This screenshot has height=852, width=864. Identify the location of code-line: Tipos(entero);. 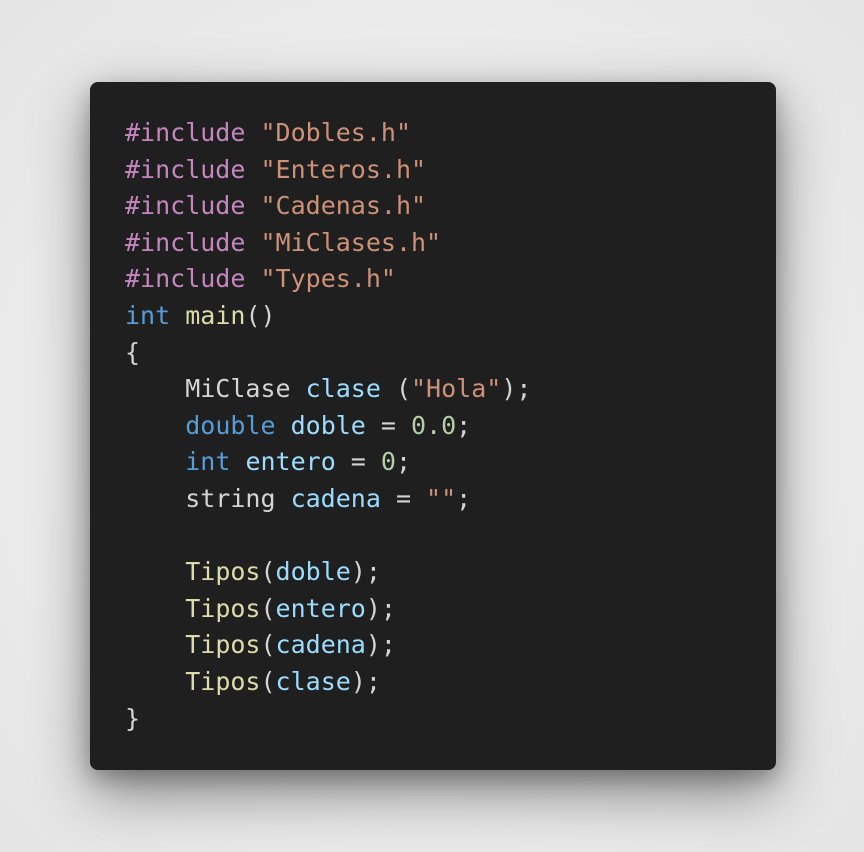
(450, 609).